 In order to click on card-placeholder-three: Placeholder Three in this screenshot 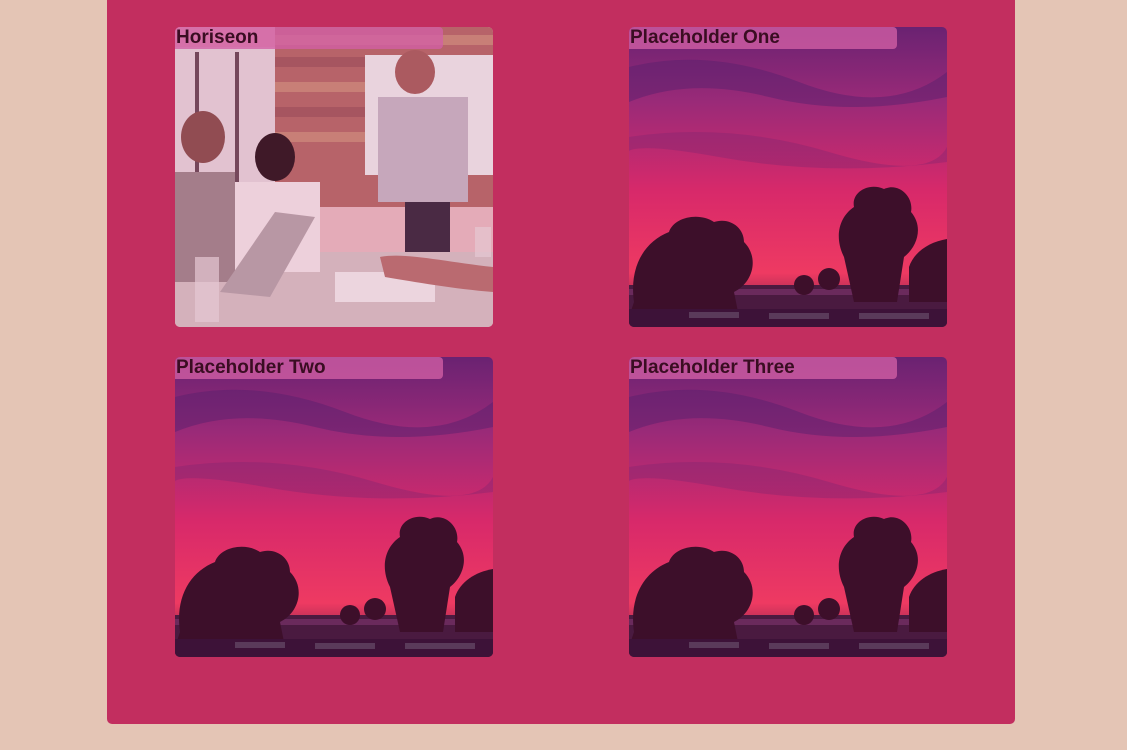, I will do `click(788, 507)`.